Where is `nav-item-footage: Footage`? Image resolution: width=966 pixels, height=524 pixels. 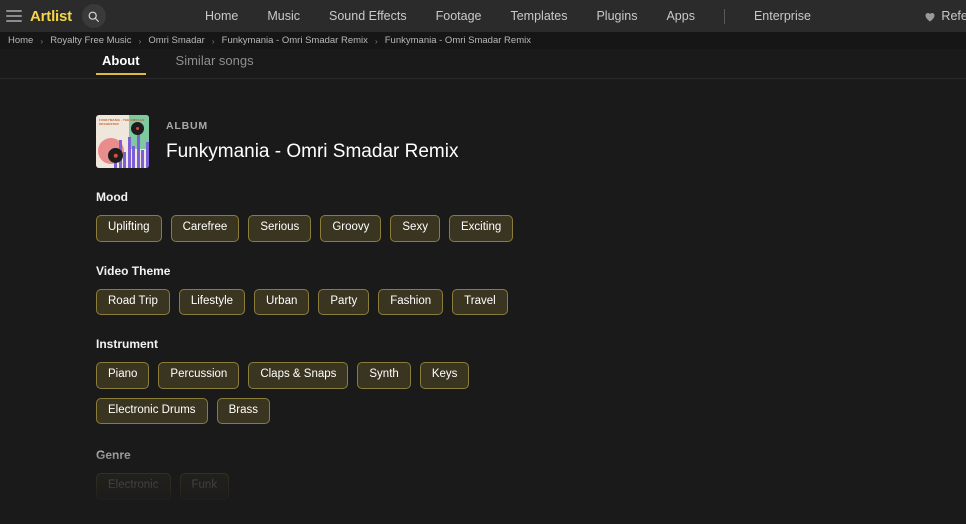 nav-item-footage: Footage is located at coordinates (459, 16).